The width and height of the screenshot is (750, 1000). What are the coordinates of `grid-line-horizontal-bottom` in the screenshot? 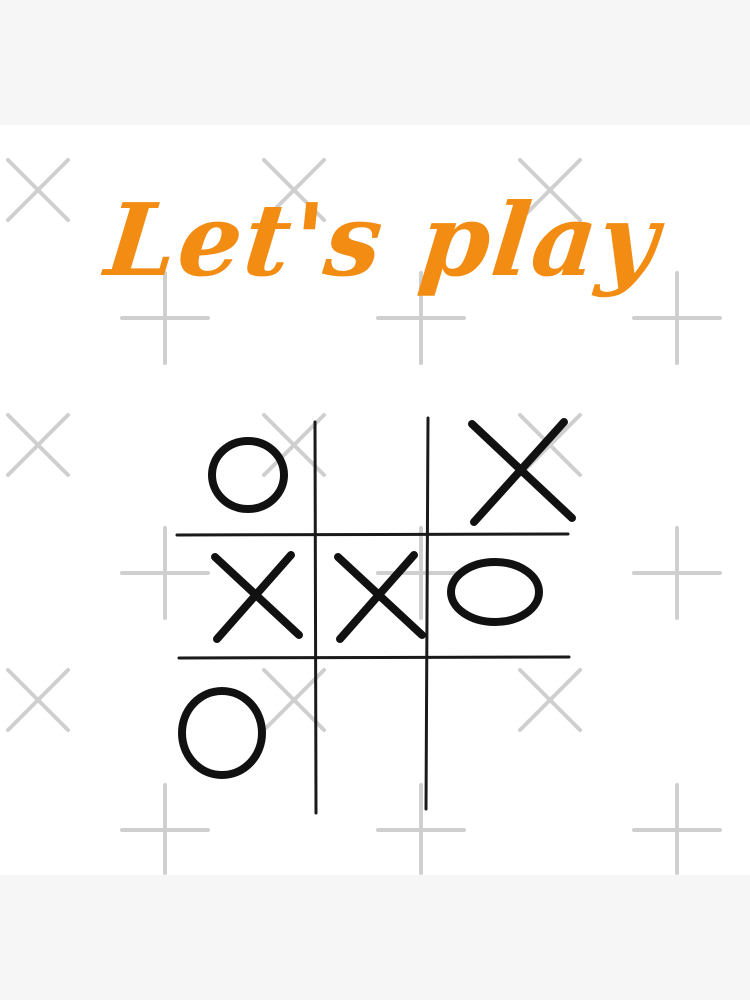 It's located at (374, 657).